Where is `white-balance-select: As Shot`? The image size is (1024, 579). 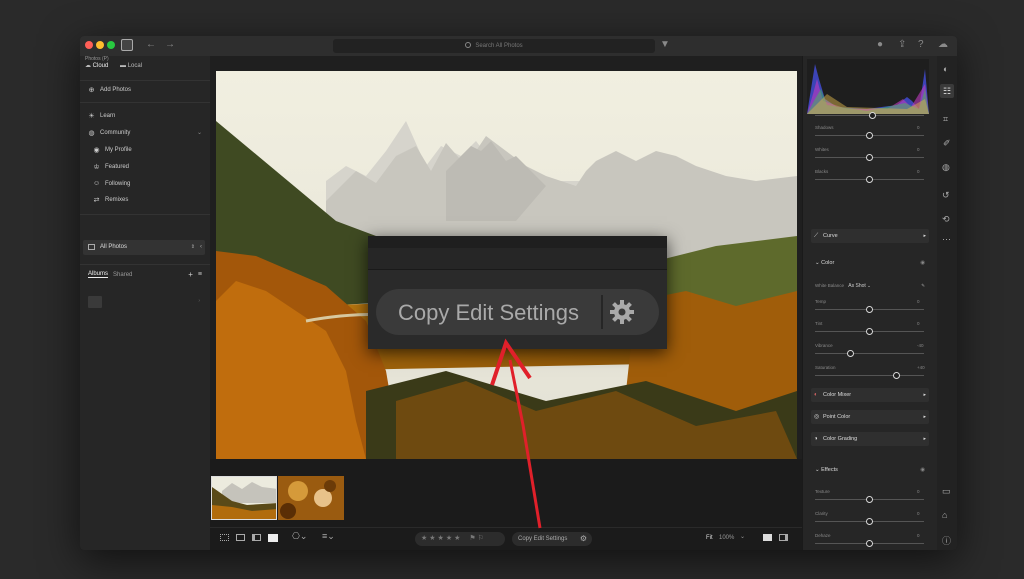 white-balance-select: As Shot is located at coordinates (857, 286).